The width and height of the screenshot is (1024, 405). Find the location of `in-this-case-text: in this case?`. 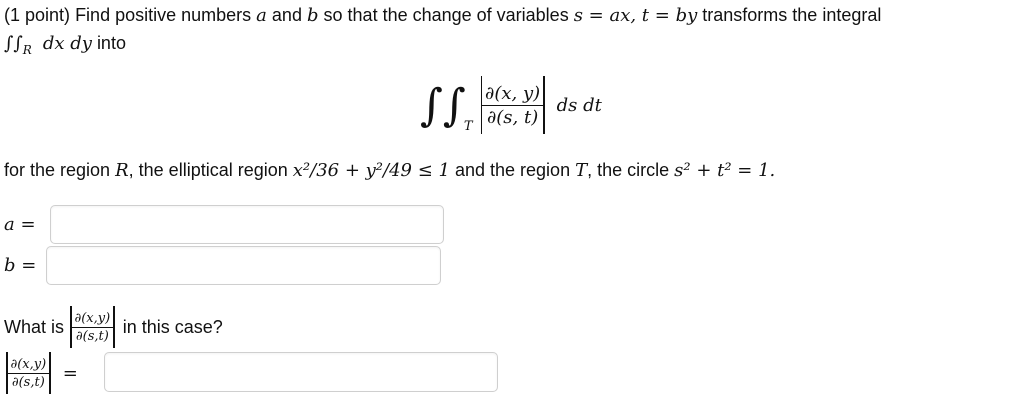

in-this-case-text: in this case? is located at coordinates (172, 326).